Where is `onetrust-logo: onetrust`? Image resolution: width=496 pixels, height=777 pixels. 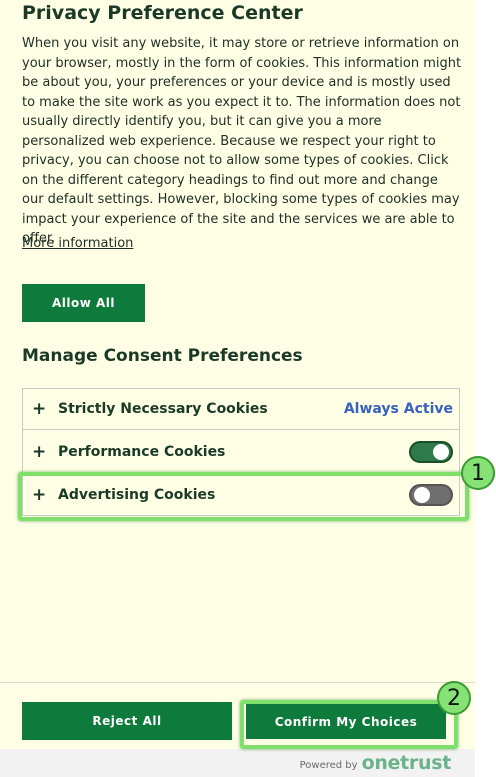 onetrust-logo: onetrust is located at coordinates (407, 763).